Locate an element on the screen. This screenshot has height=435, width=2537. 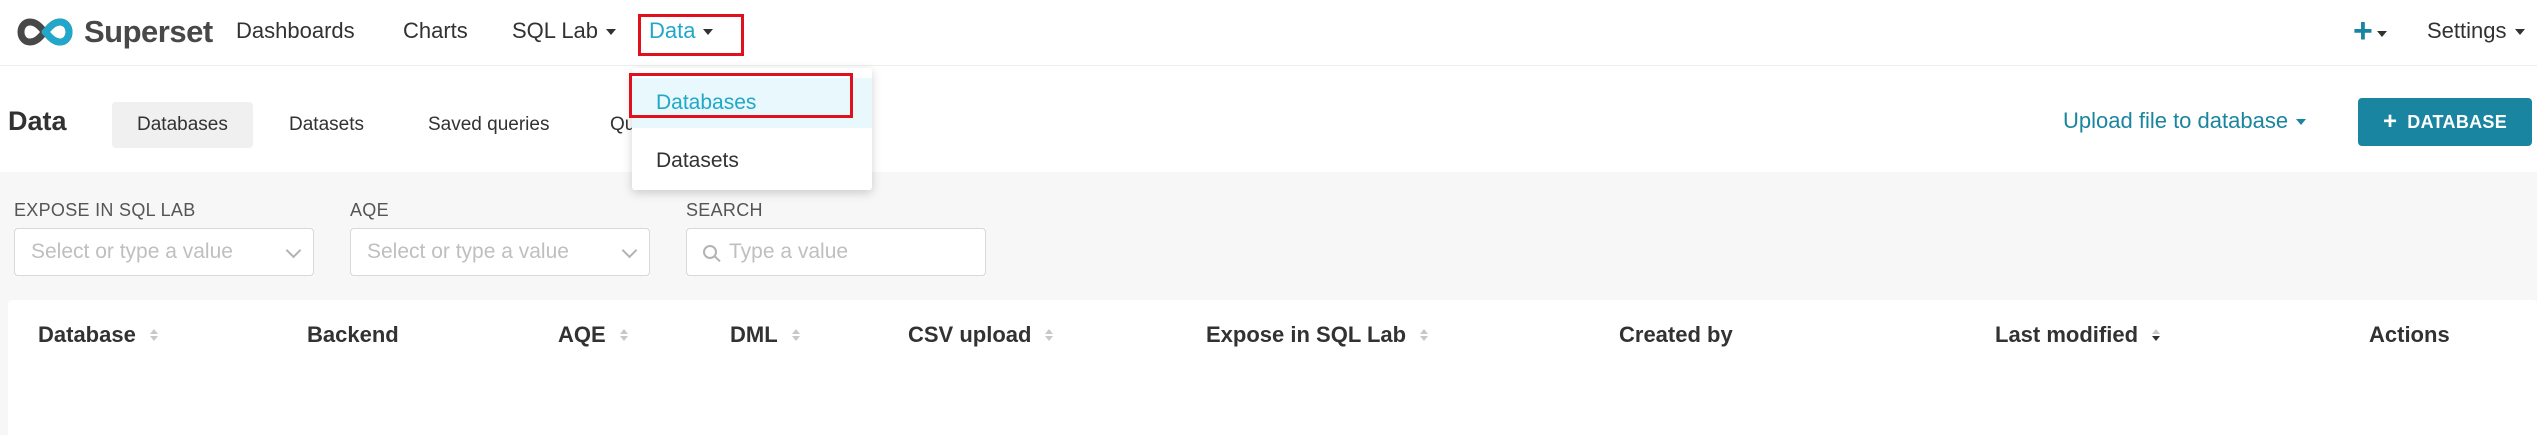
column-header-expose-in-sql-lab: Expose in SQL Lab is located at coordinates (1317, 335).